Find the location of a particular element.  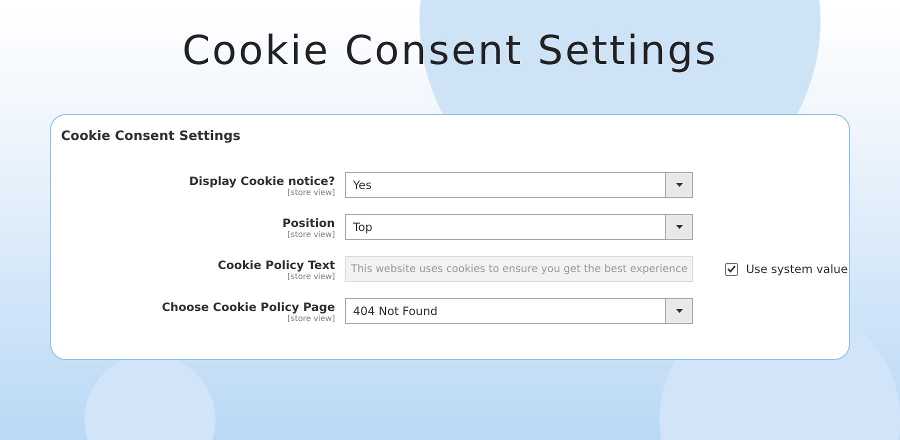

dropdown-field: 404 Not Found is located at coordinates (519, 311).